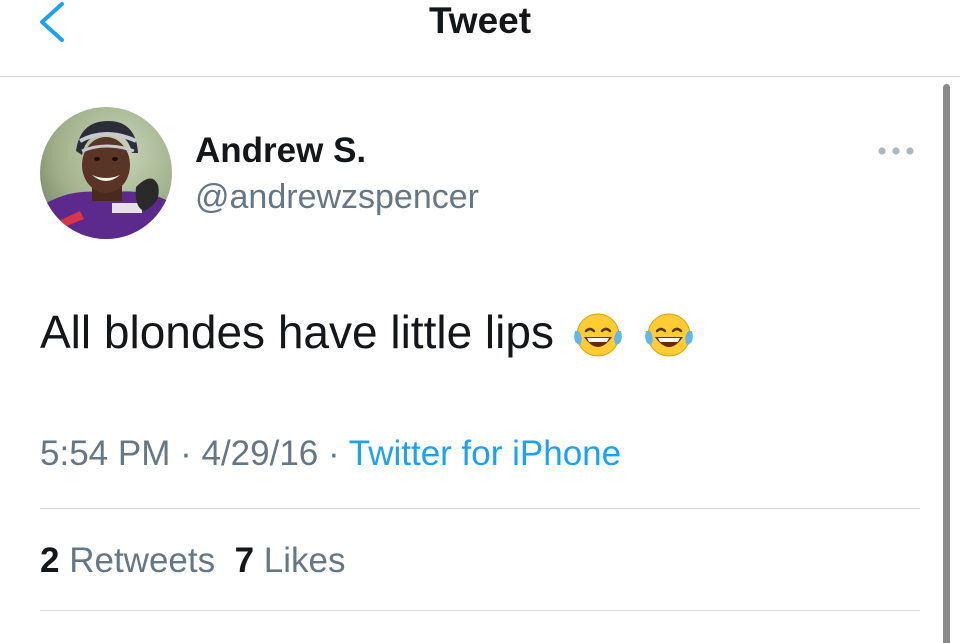 Image resolution: width=960 pixels, height=643 pixels. Describe the element at coordinates (142, 560) in the screenshot. I see `retweets-label: Retweets` at that location.